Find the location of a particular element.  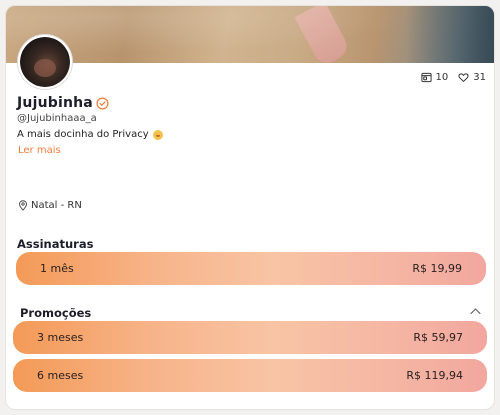

profile-bio: A mais docinha do Privacy is located at coordinates (90, 134).